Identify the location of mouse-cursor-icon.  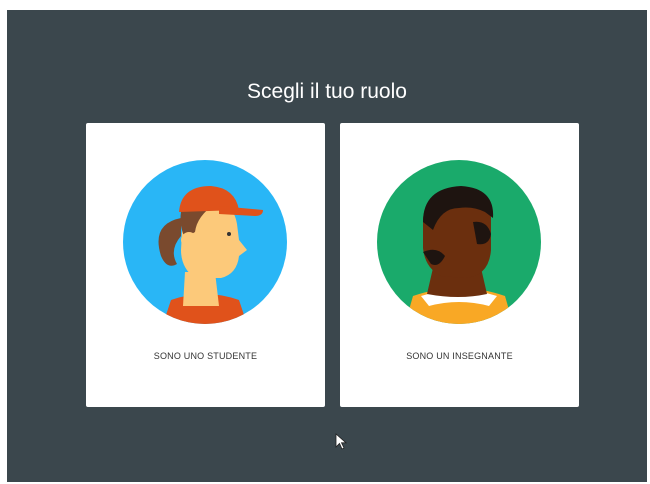
(341, 444).